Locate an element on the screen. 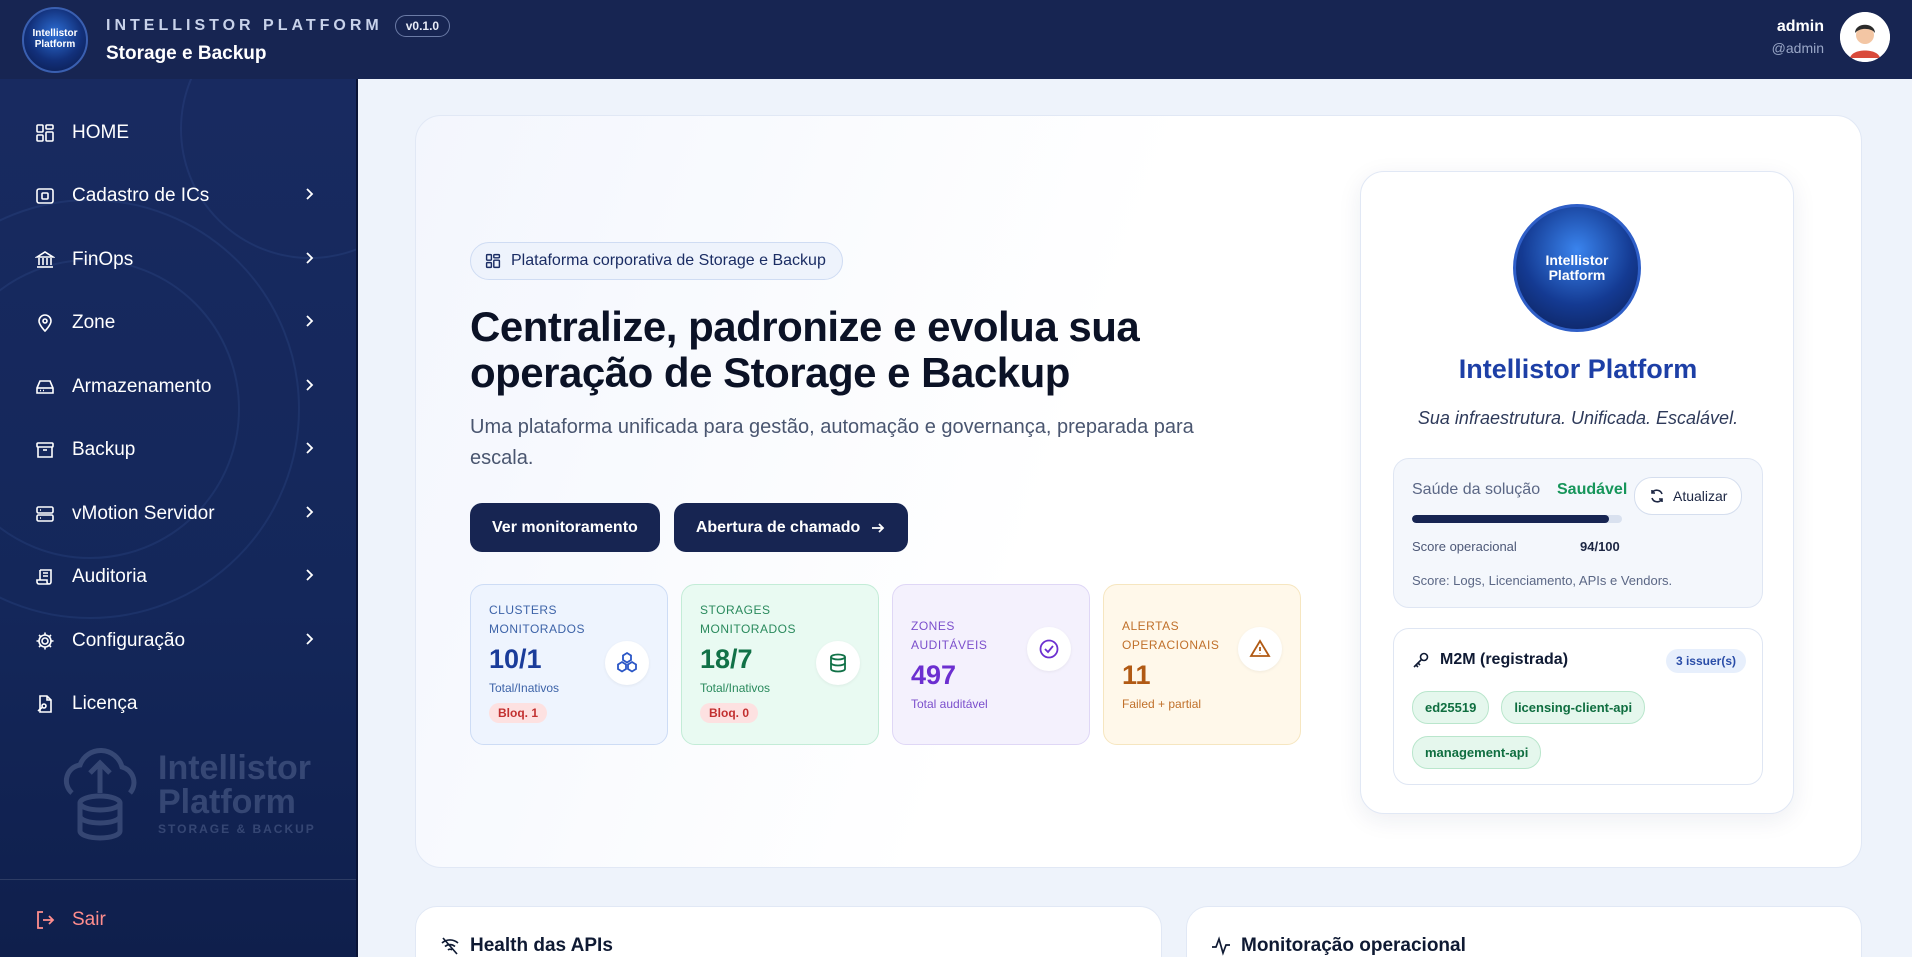  sidebar-item-label: Armazenamento is located at coordinates (142, 386).